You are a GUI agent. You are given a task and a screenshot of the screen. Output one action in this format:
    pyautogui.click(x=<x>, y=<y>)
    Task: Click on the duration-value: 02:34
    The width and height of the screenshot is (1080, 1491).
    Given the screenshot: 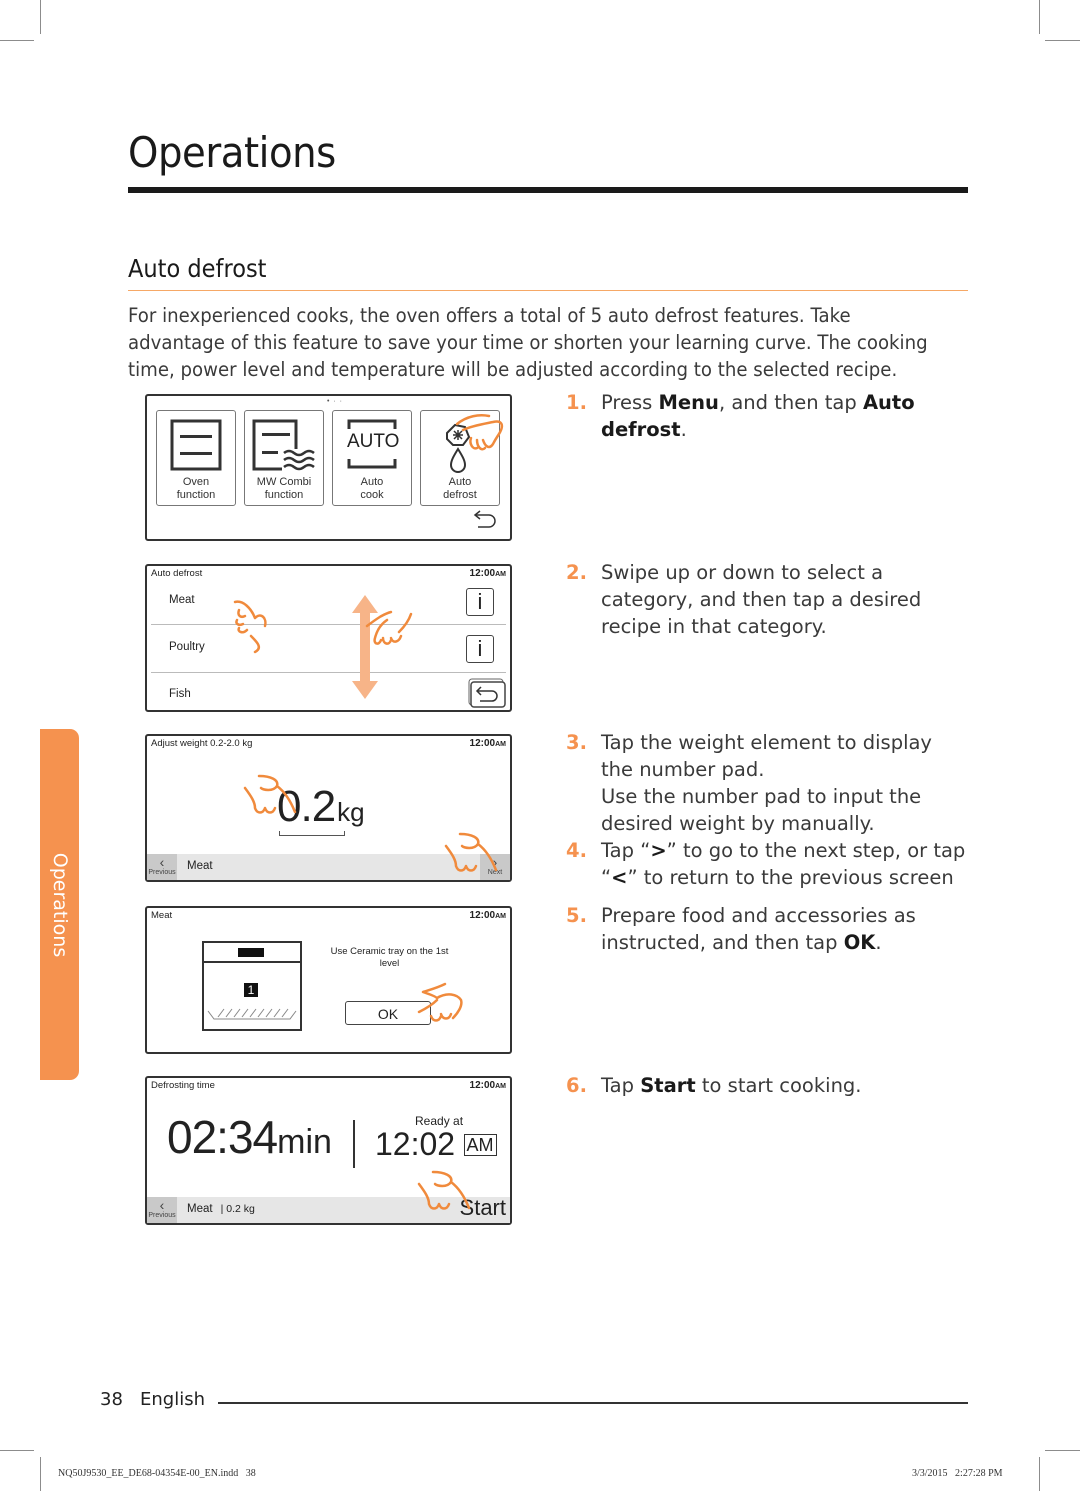 What is the action you would take?
    pyautogui.click(x=222, y=1137)
    